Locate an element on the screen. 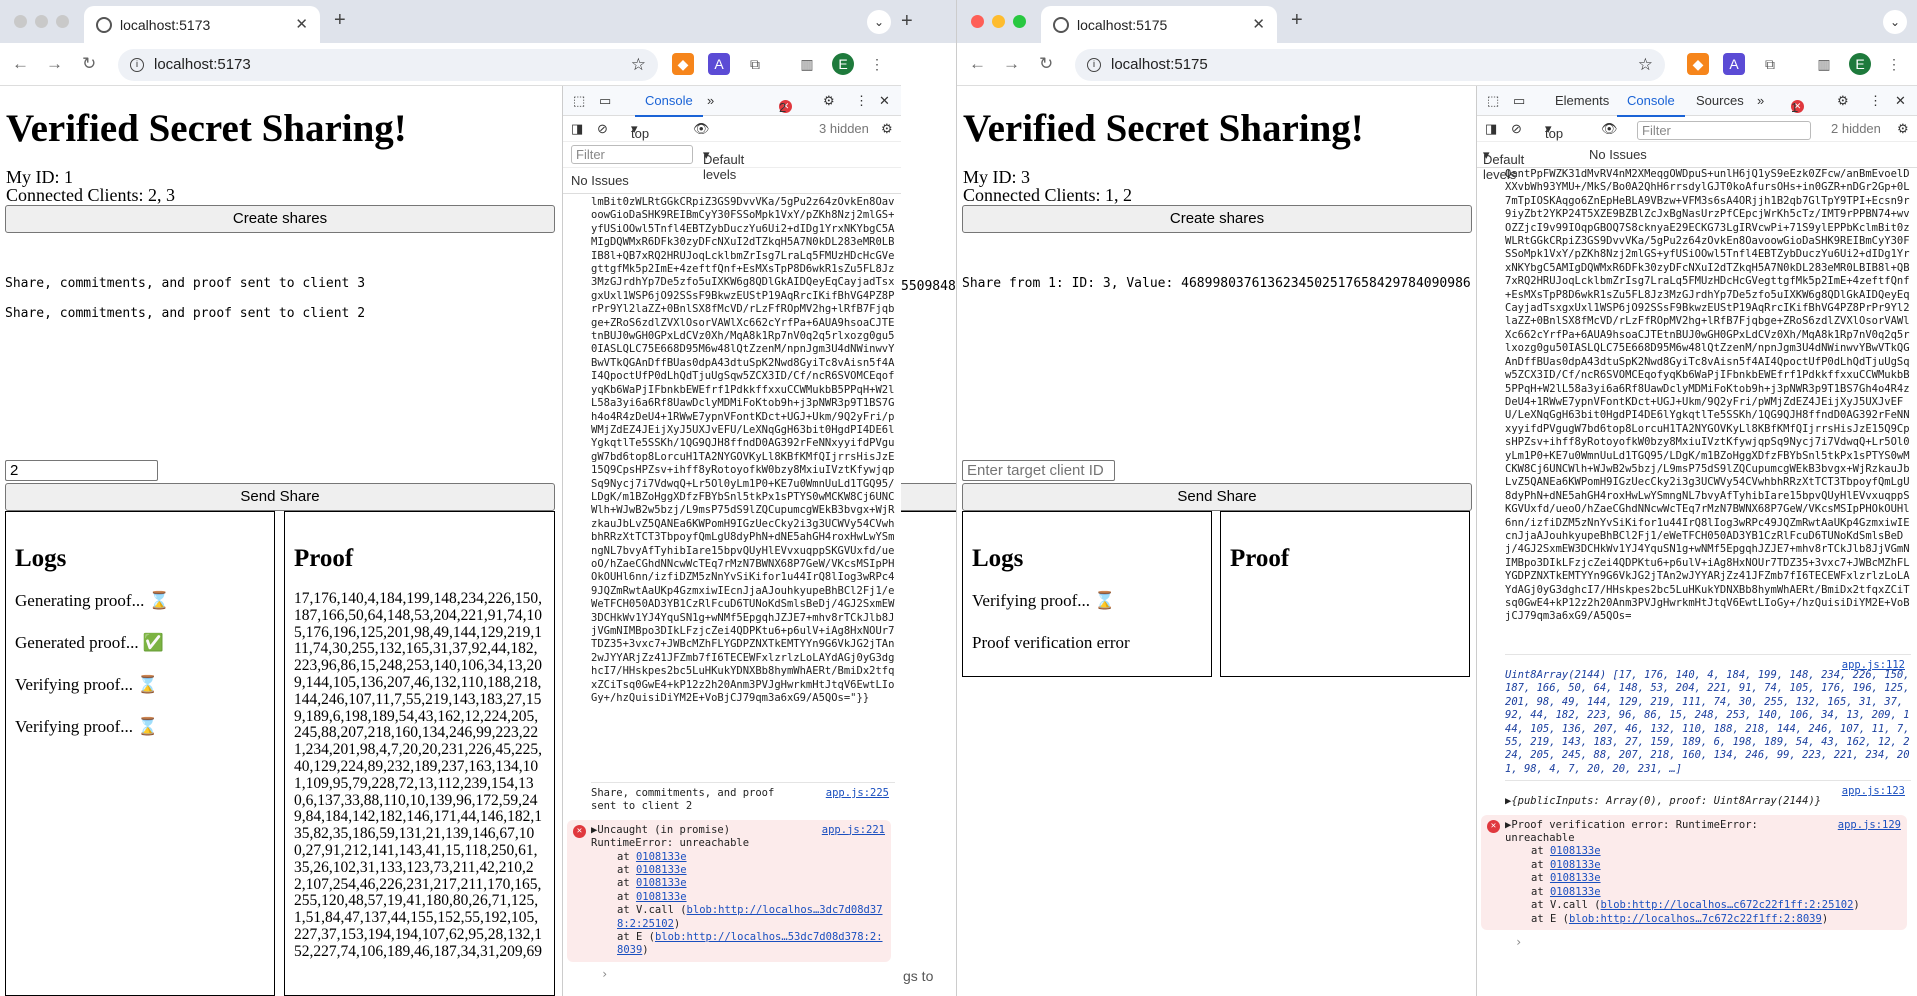 This screenshot has height=996, width=1917. tab-elements: Elements is located at coordinates (1582, 100).